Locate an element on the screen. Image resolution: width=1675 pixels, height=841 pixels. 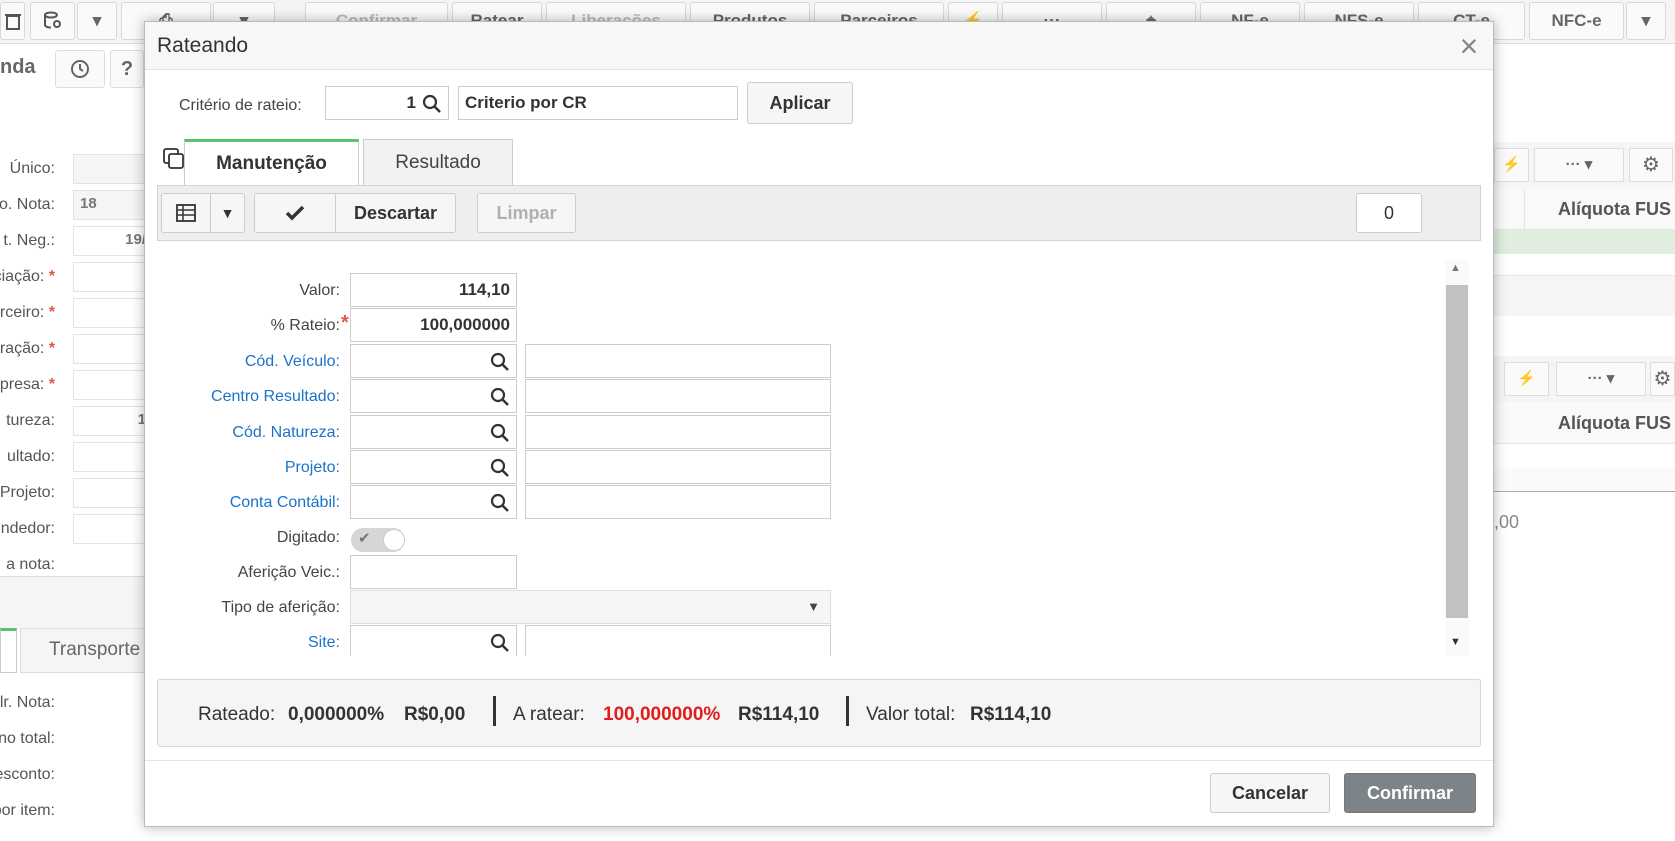
bg-tab-active is located at coordinates (8, 650).